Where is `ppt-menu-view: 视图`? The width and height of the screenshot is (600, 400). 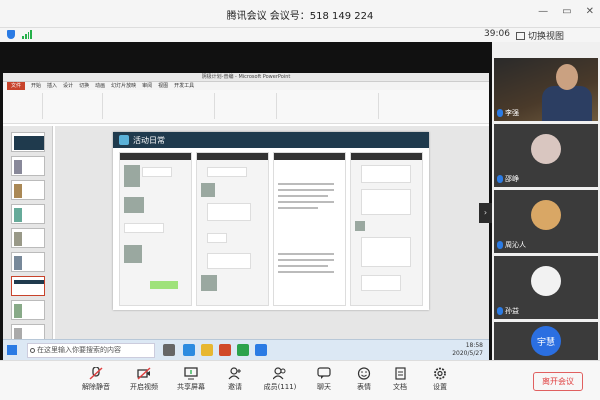
ppt-menu-view: 视图 is located at coordinates (163, 86).